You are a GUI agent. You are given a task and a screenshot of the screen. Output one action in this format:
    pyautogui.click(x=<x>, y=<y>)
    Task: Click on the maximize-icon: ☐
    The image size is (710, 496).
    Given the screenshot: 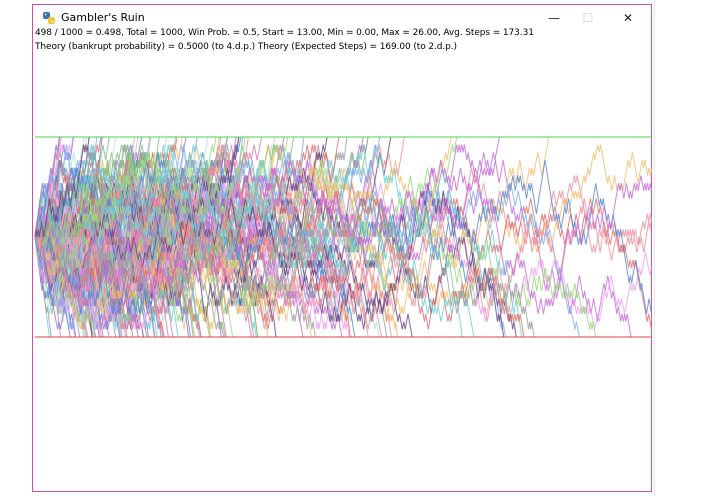 What is the action you would take?
    pyautogui.click(x=588, y=18)
    